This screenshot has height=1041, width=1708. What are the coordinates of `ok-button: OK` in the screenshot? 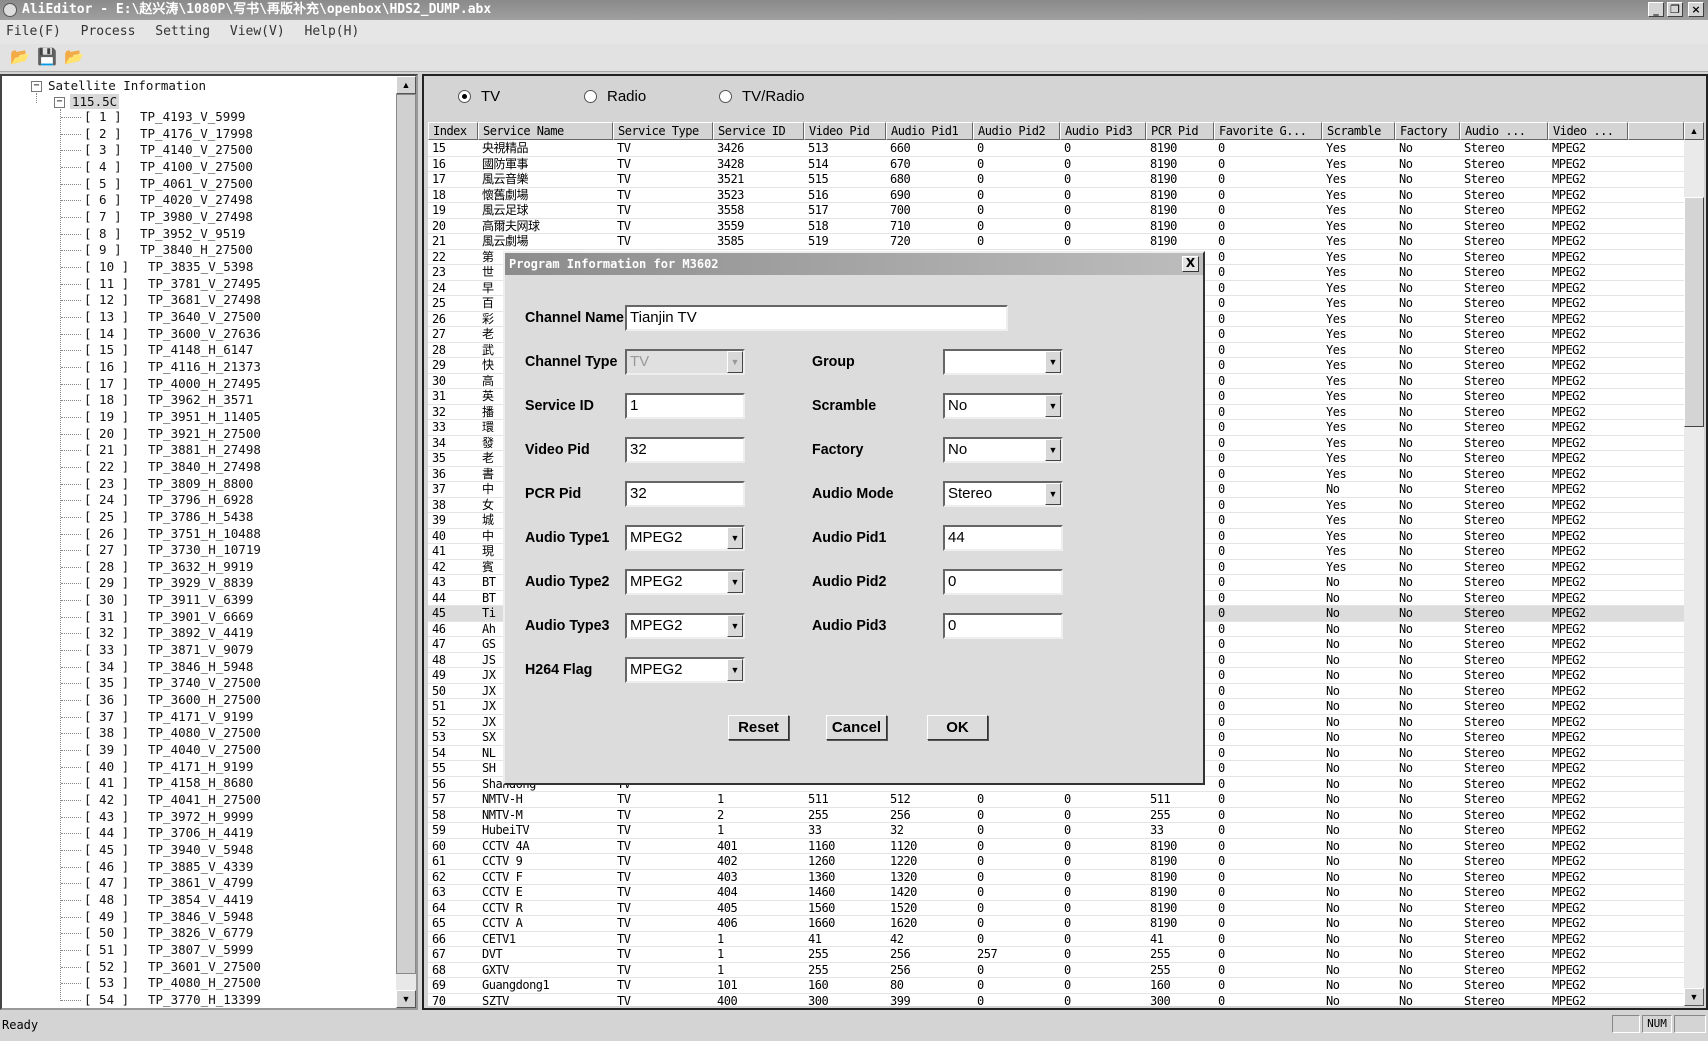 It's located at (957, 727).